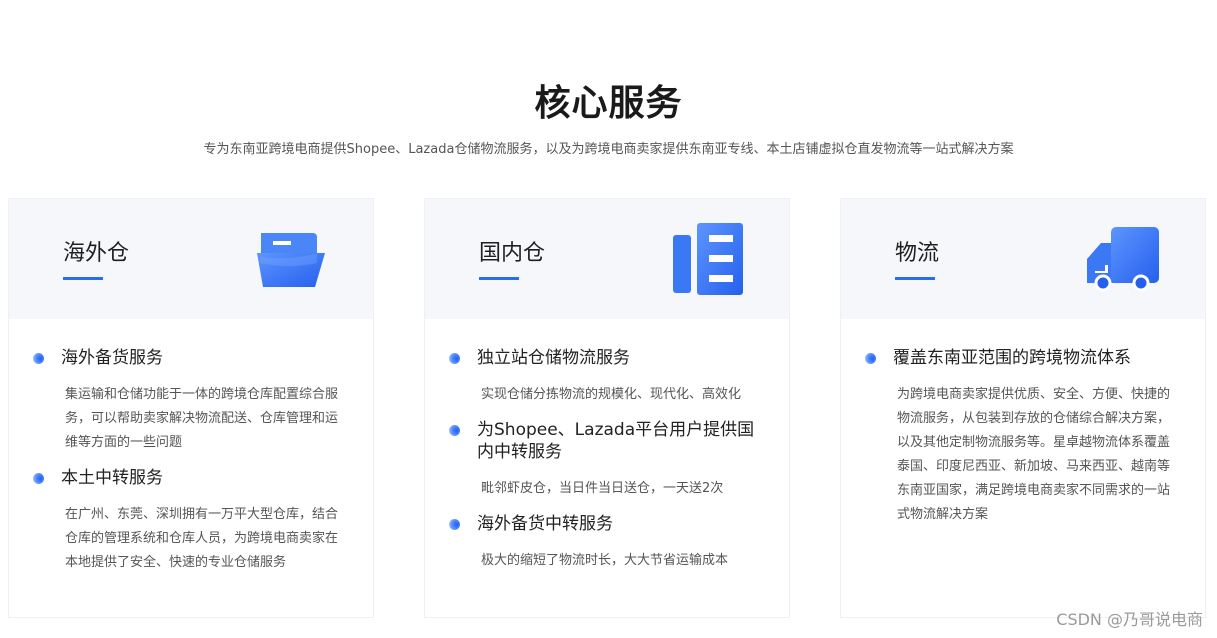 This screenshot has height=638, width=1217. Describe the element at coordinates (607, 524) in the screenshot. I see `item-title: 海外备货中转服务` at that location.